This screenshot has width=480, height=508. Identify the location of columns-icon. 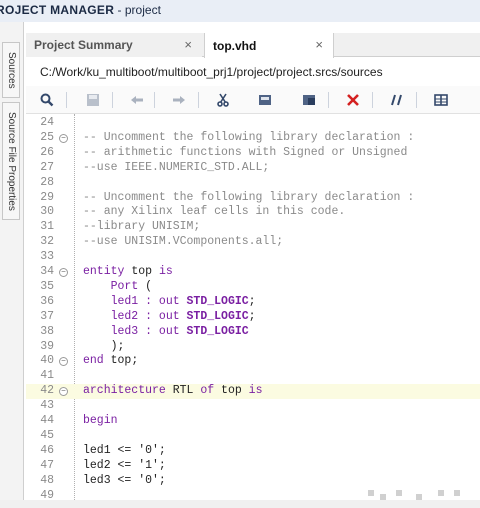
(441, 100).